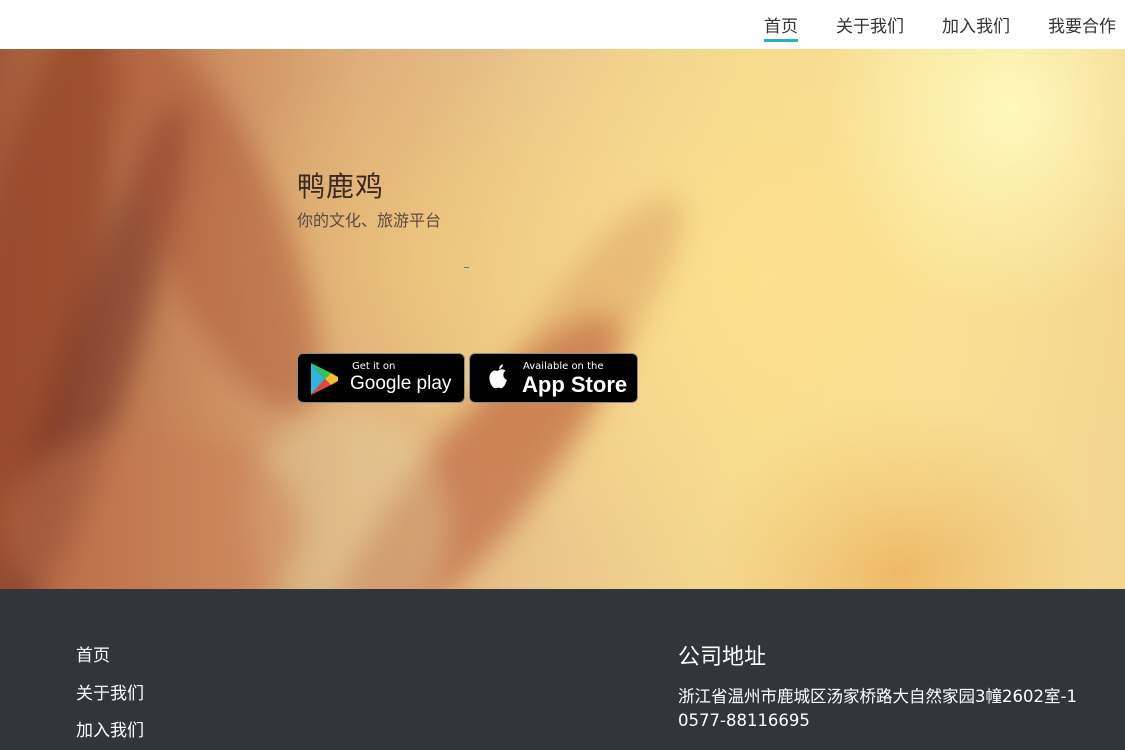 This screenshot has height=750, width=1125. I want to click on top-nav-bar: 首页 关于我们 加入我们 我要合作, so click(562, 24).